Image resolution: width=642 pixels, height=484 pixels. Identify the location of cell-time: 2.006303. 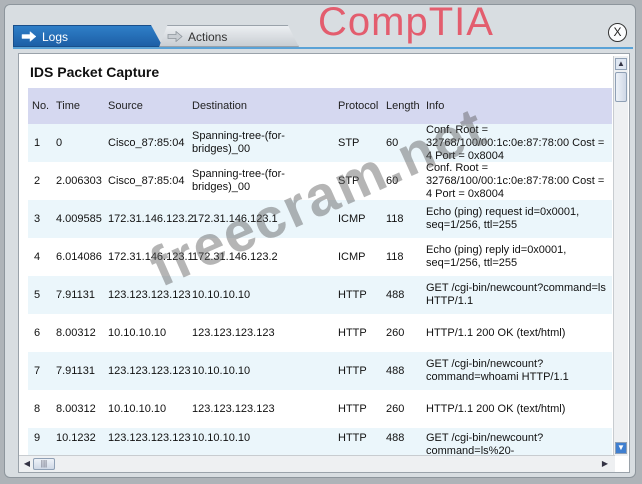
(79, 180).